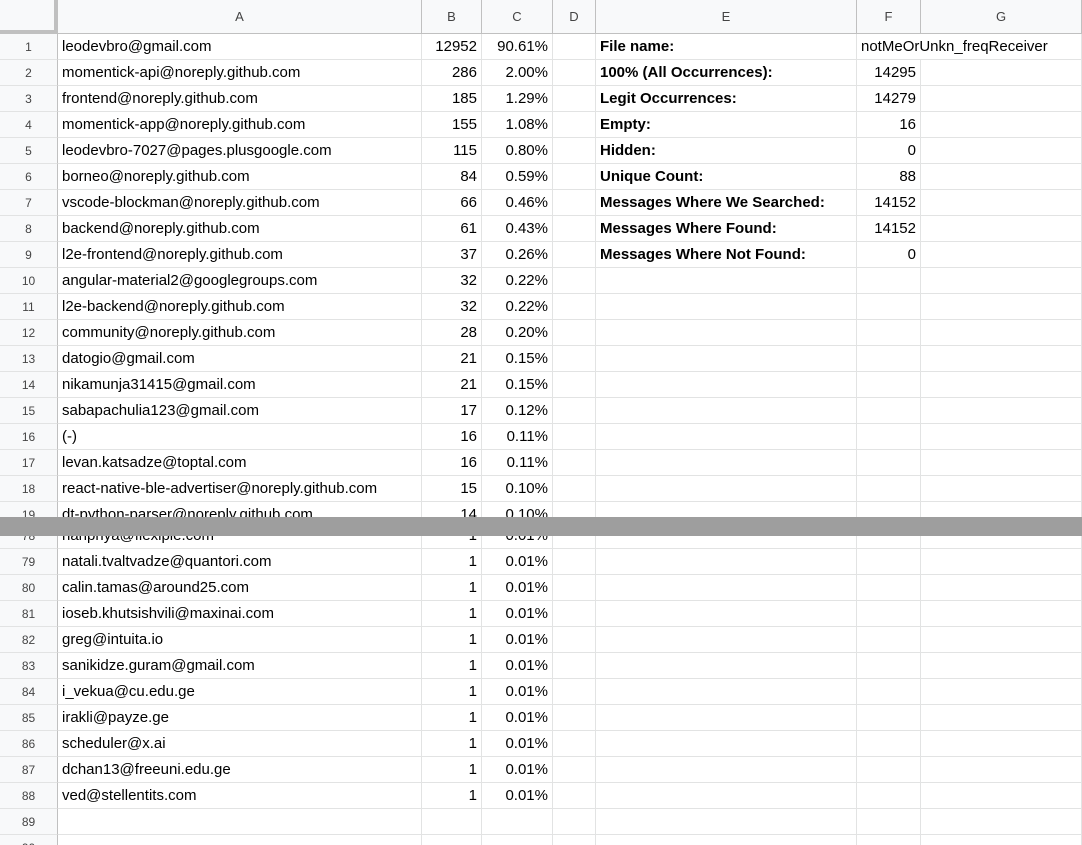  I want to click on cell-email: datogio@gmail.com, so click(240, 359).